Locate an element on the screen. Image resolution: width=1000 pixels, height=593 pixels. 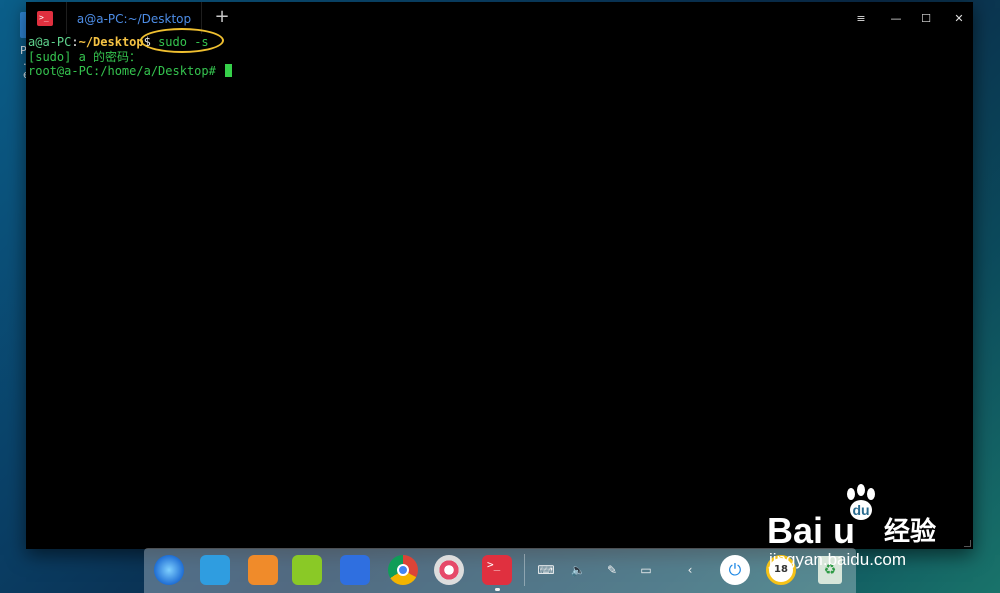
keyboard-icon: ⌨ is located at coordinates (546, 570).